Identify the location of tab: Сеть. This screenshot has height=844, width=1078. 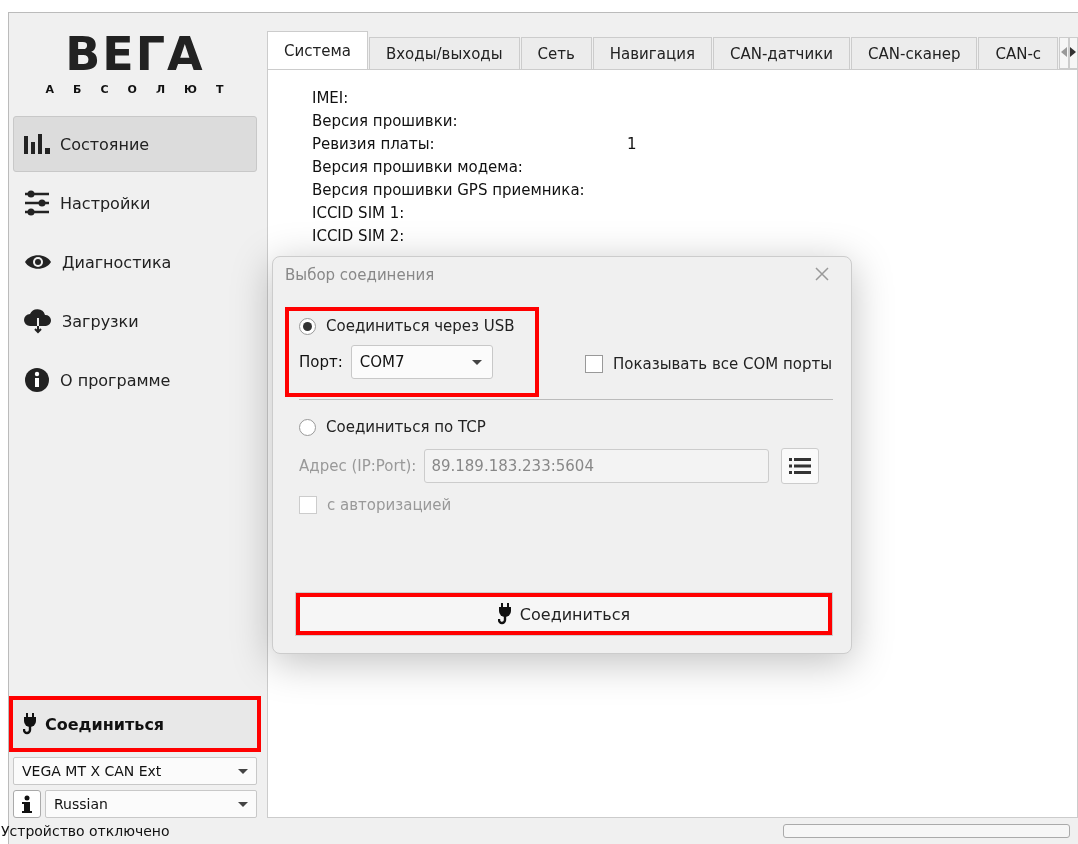
(556, 53).